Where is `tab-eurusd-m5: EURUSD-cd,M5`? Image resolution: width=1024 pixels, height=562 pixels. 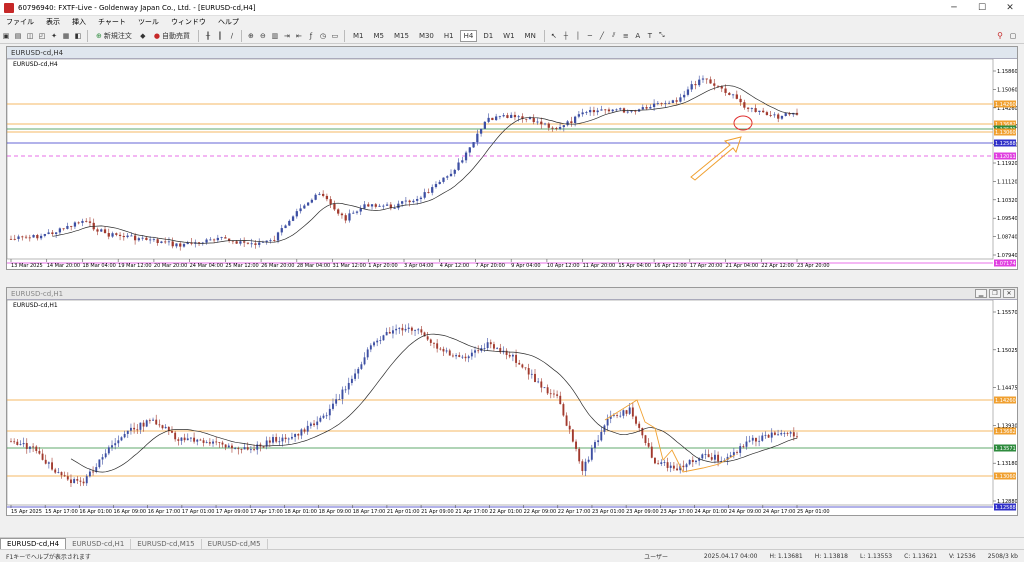
tab-eurusd-m5: EURUSD-cd,M5 is located at coordinates (235, 544).